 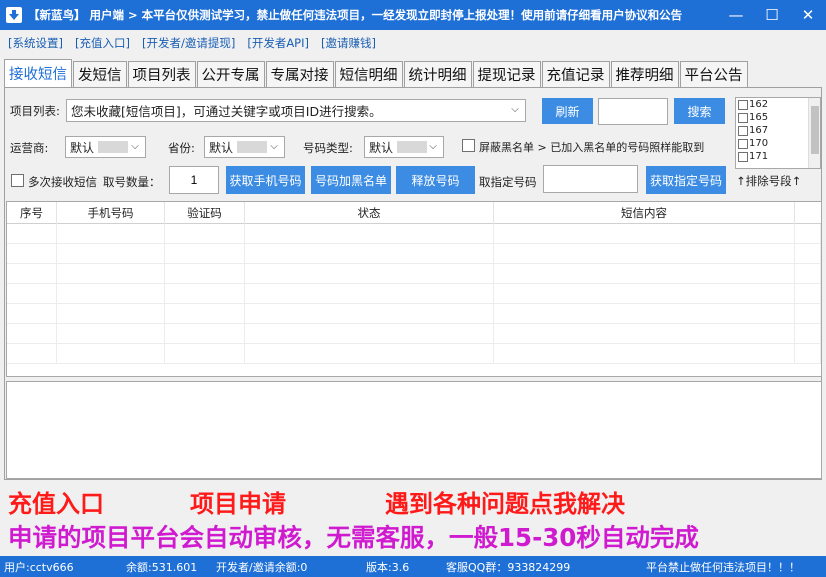 What do you see at coordinates (686, 180) in the screenshot?
I see `get-specified-number-button: 获取指定号码` at bounding box center [686, 180].